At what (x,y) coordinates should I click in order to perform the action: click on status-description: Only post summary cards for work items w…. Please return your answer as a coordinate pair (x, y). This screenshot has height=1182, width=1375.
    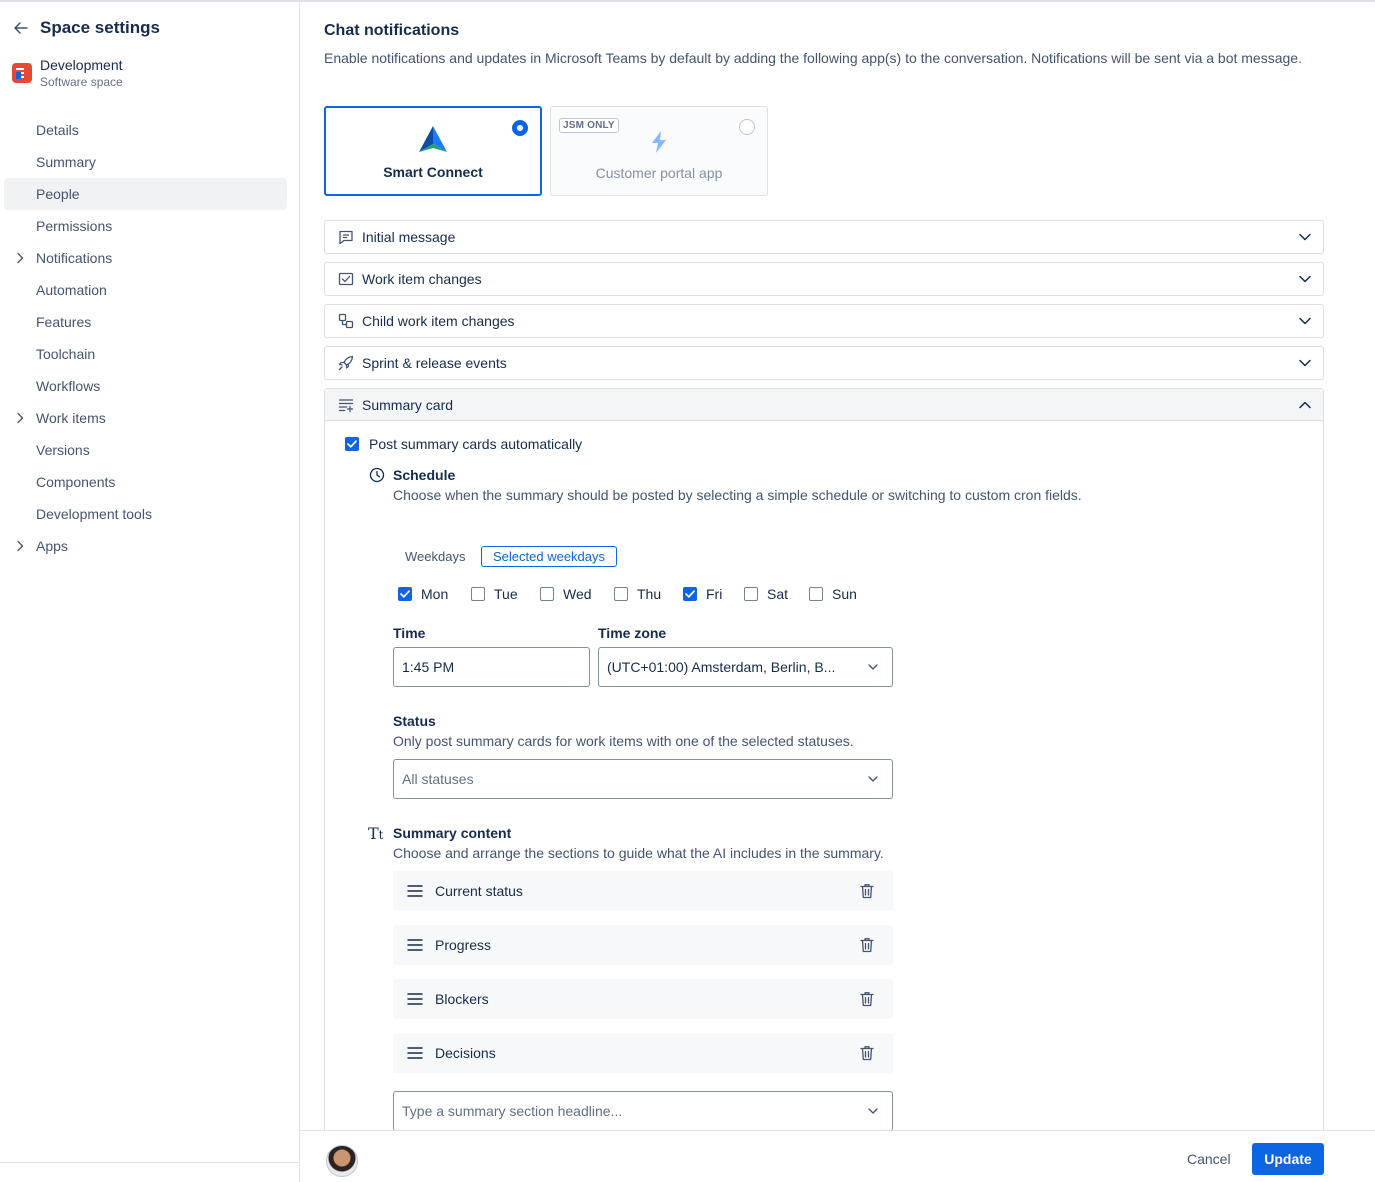
    Looking at the image, I should click on (623, 741).